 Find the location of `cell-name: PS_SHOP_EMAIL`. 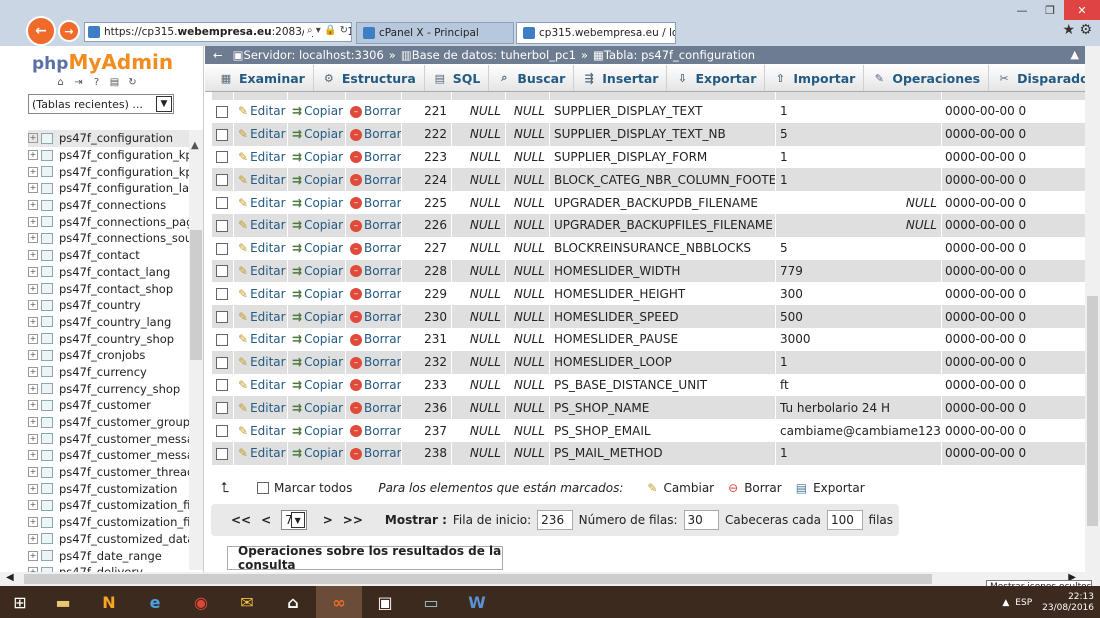

cell-name: PS_SHOP_EMAIL is located at coordinates (662, 430).